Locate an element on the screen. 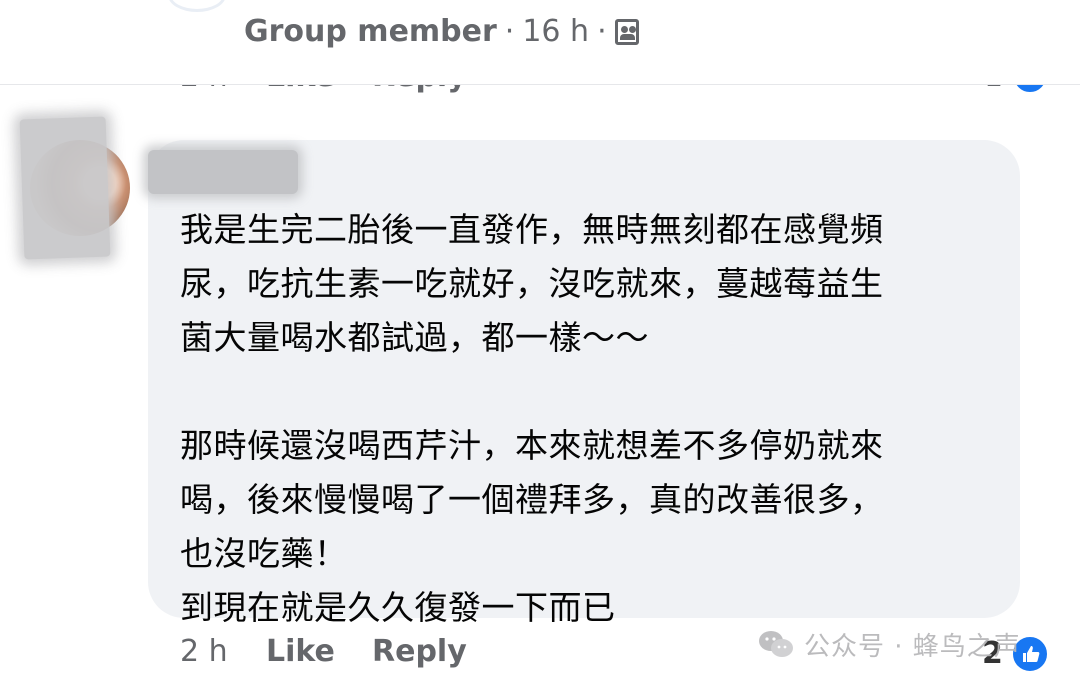  poster-avatar is located at coordinates (197, 6).